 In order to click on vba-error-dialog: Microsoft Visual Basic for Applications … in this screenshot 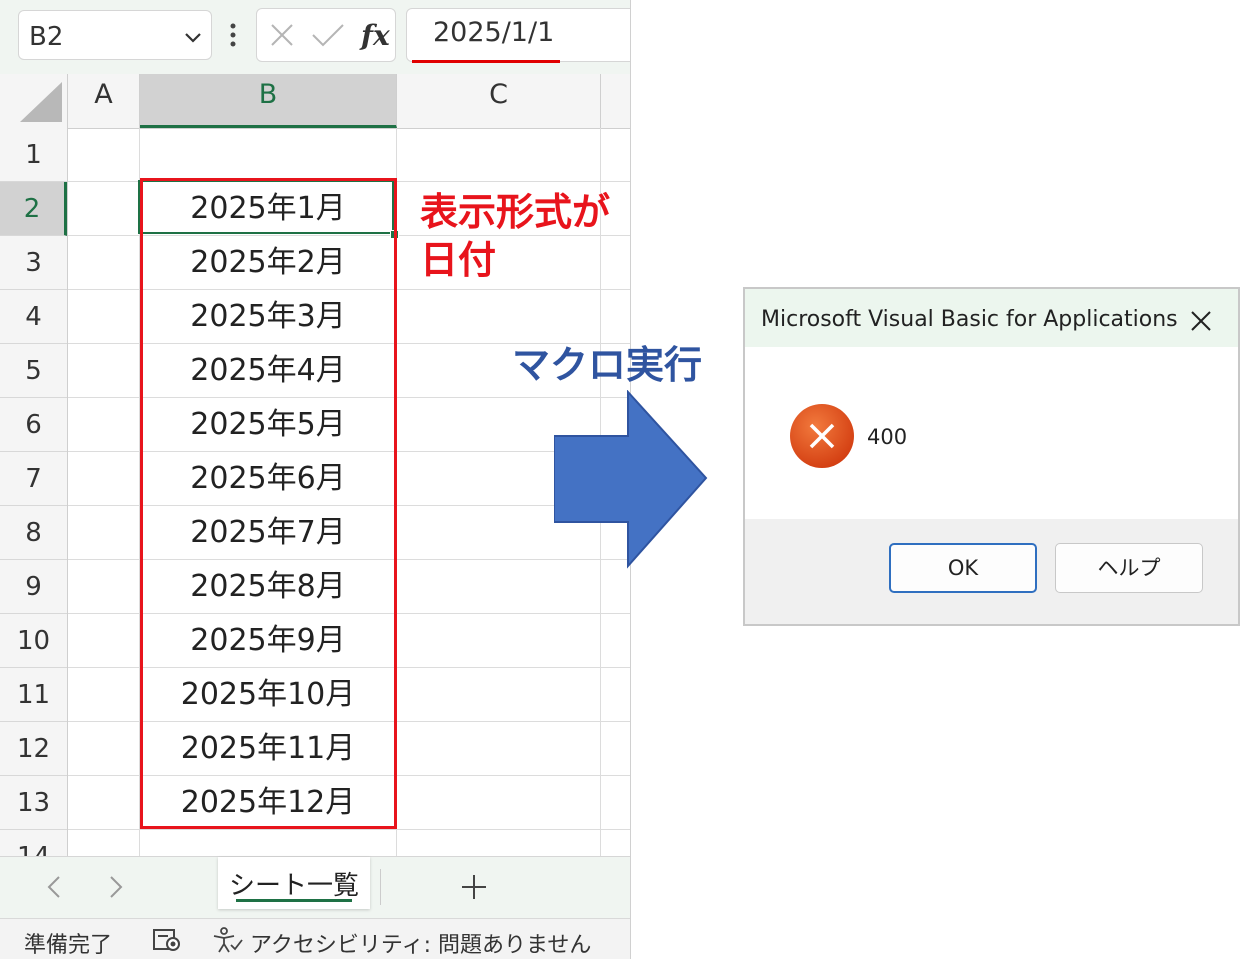, I will do `click(991, 456)`.